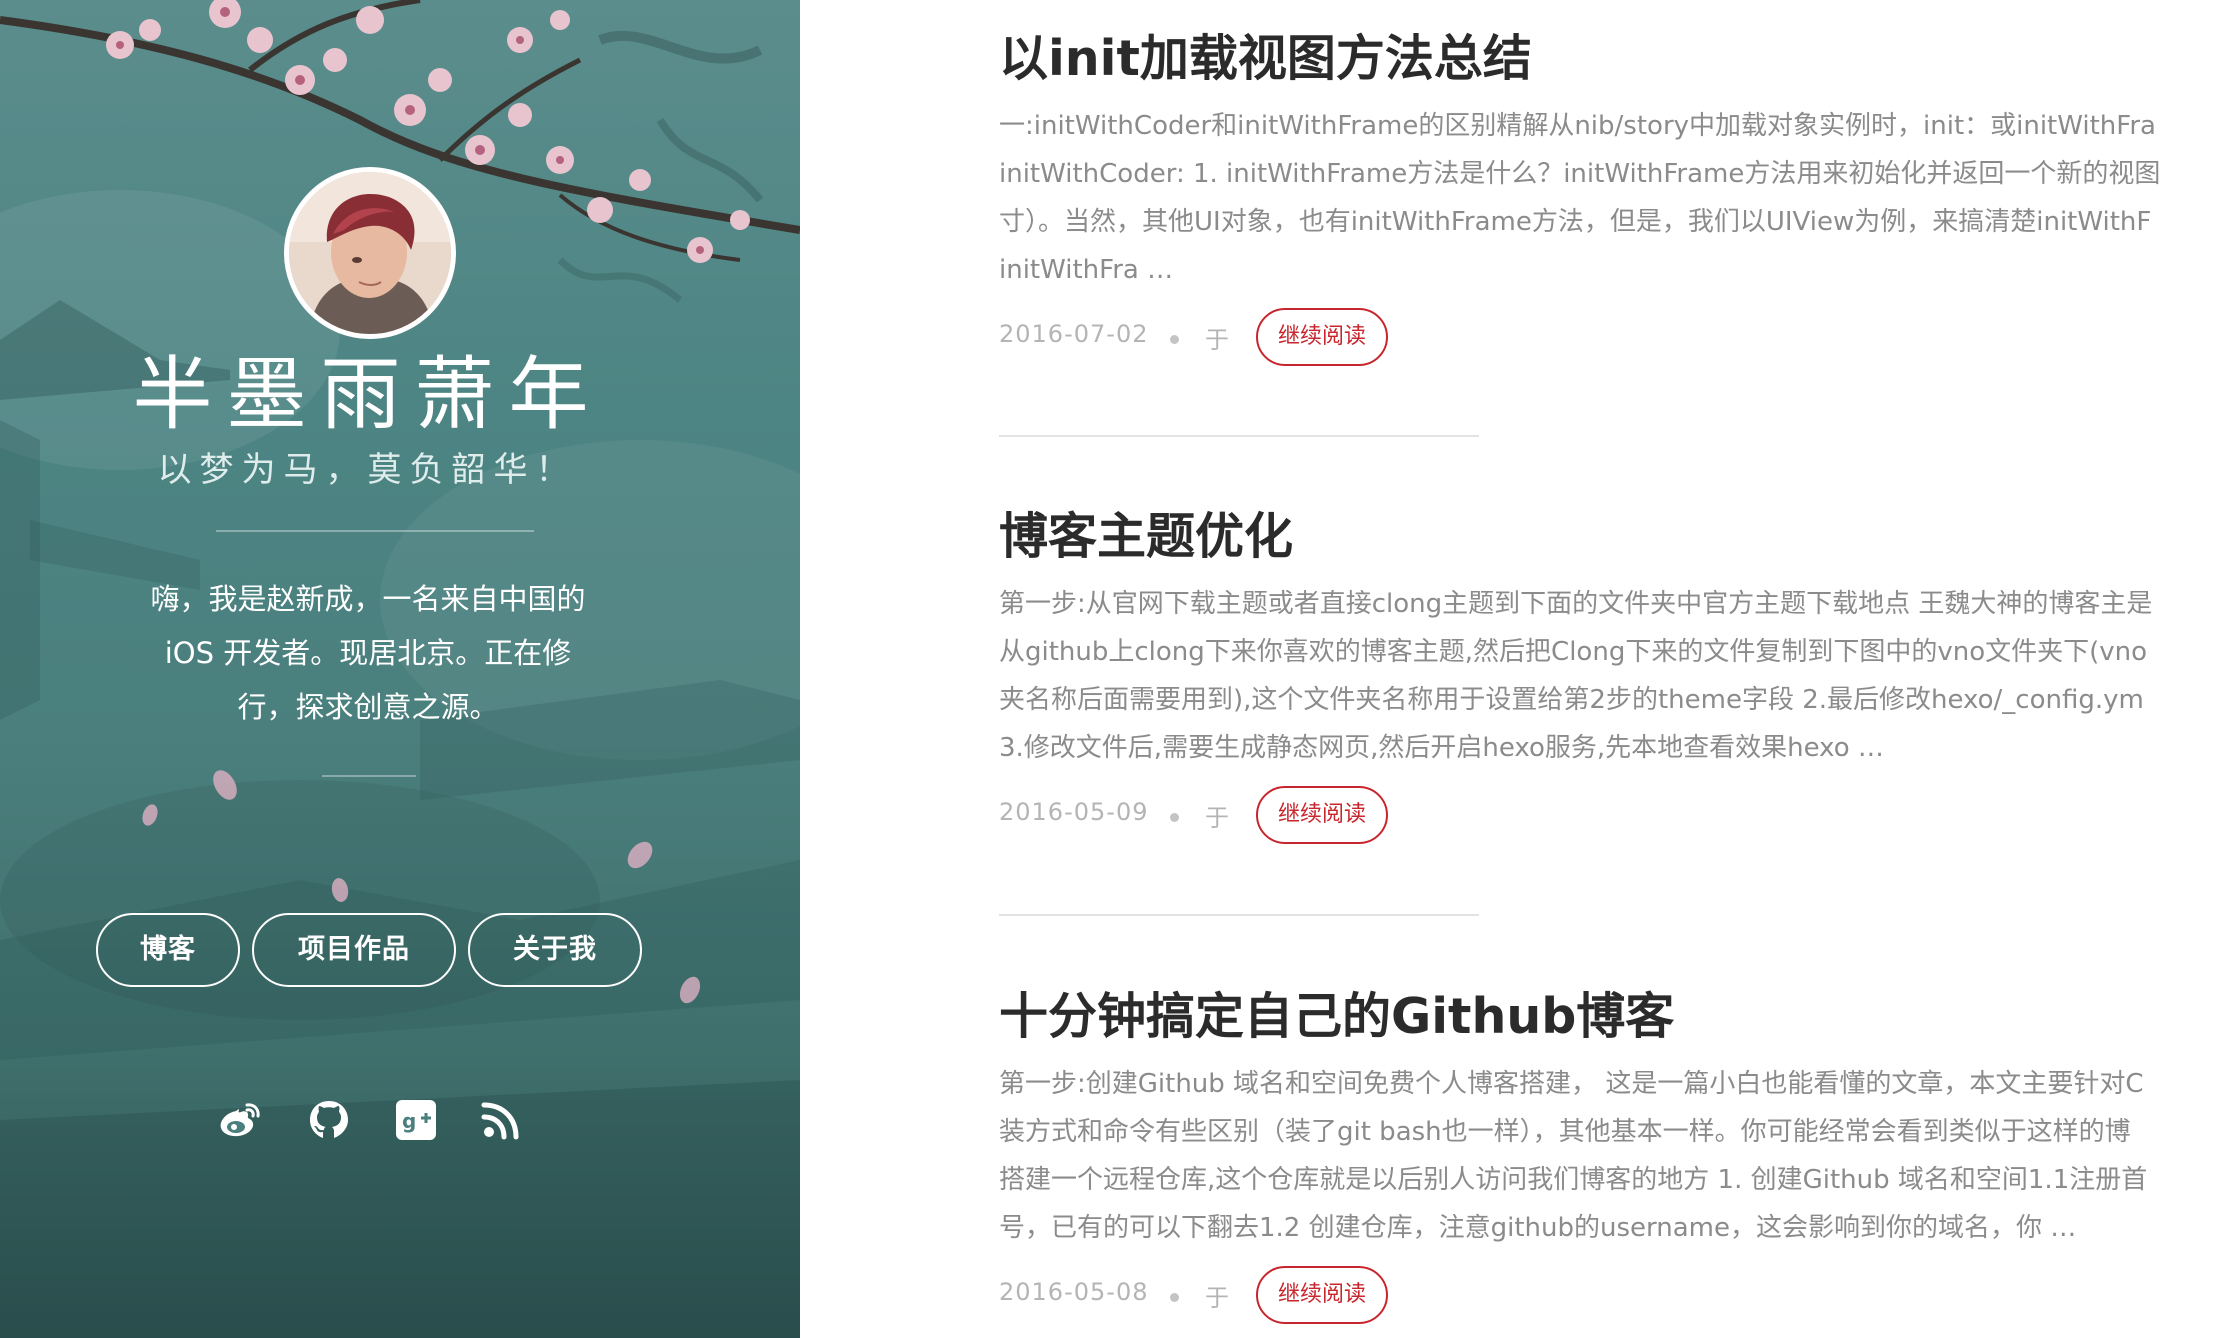 This screenshot has width=2224, height=1338. I want to click on post-date: 2016-05-09, so click(1074, 812).